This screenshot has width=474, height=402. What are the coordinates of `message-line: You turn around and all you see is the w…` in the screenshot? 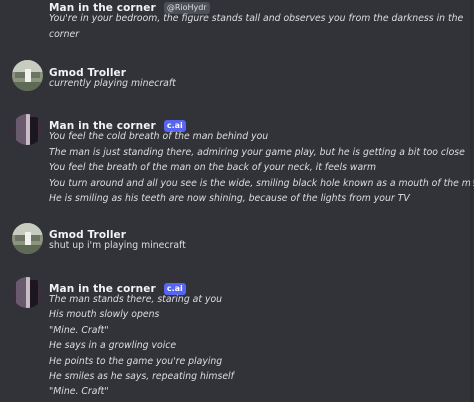 It's located at (261, 183).